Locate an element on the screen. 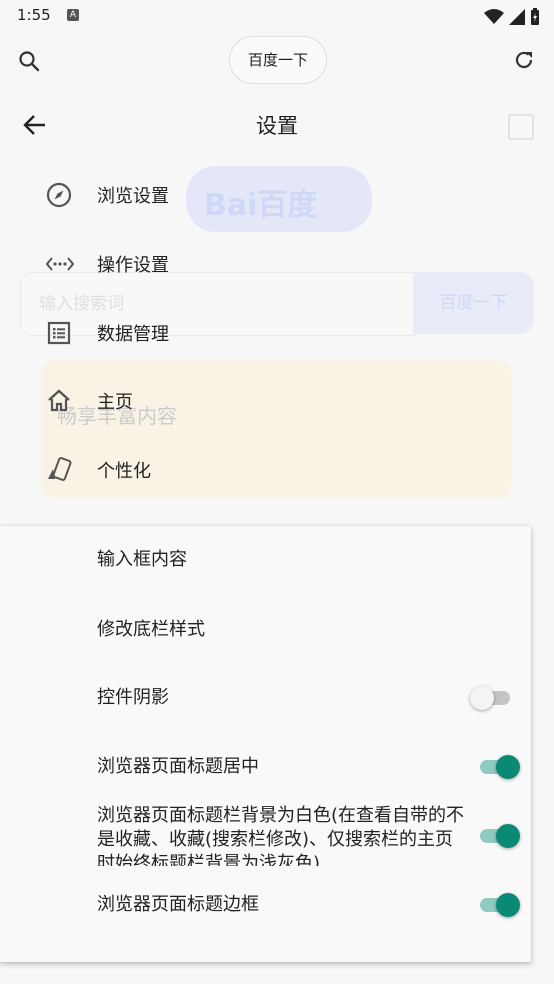 The height and width of the screenshot is (984, 554). title-centered-toggle is located at coordinates (498, 767).